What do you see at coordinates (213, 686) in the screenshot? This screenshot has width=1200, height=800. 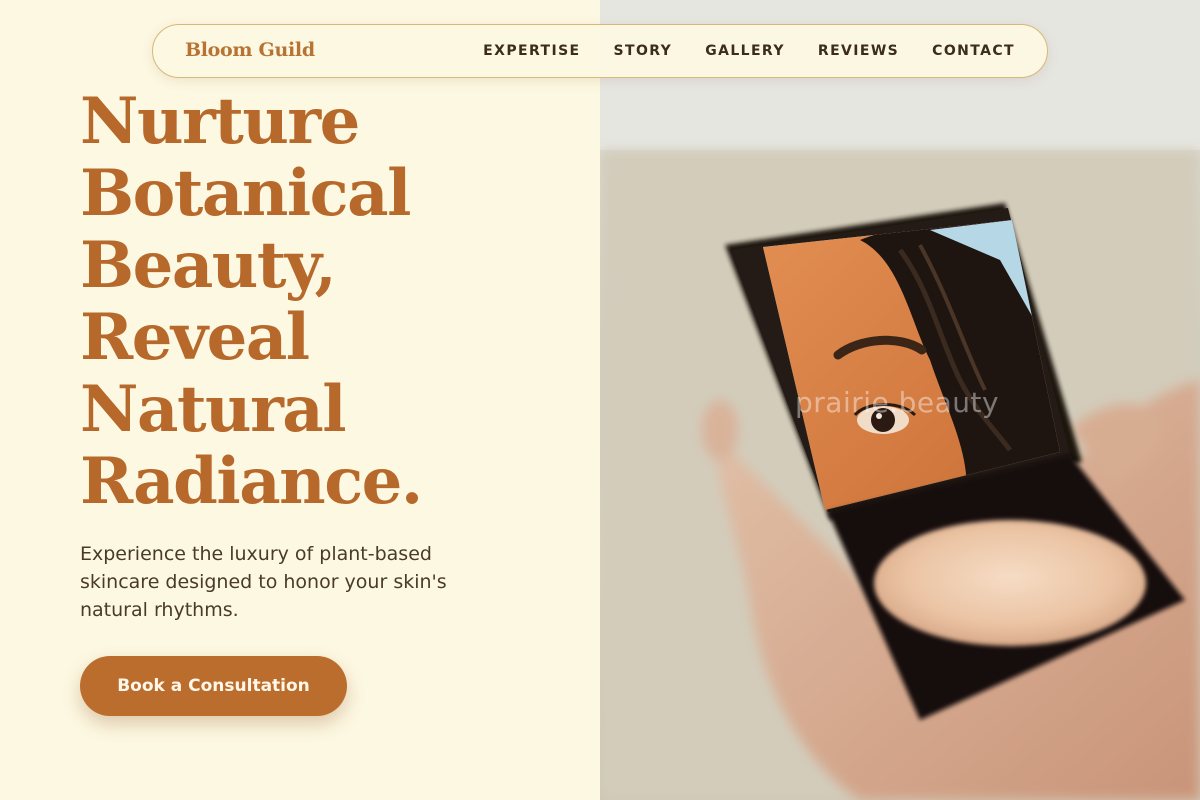 I see `book-consultation-button: Book a Consultation` at bounding box center [213, 686].